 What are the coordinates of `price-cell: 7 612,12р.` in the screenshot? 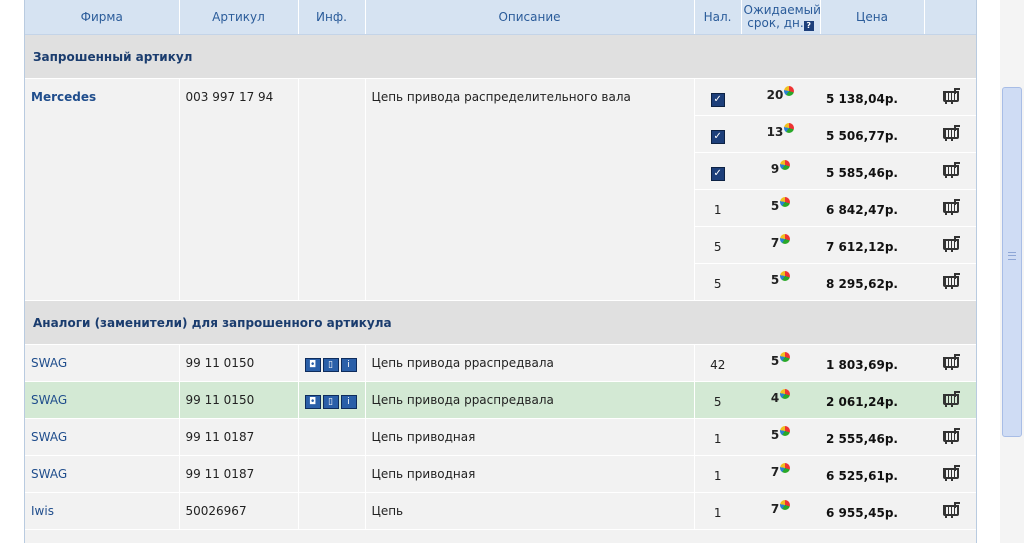 It's located at (872, 245).